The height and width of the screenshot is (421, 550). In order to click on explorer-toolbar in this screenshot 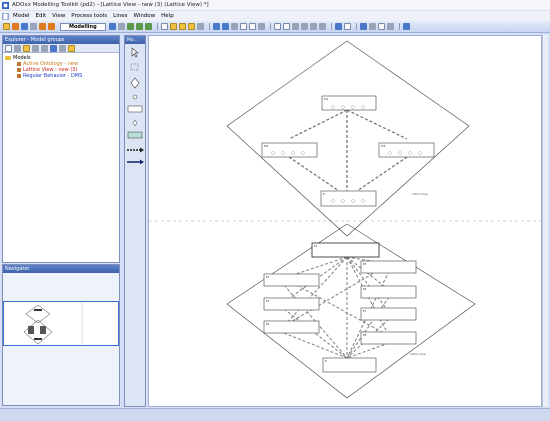, I will do `click(61, 48)`.